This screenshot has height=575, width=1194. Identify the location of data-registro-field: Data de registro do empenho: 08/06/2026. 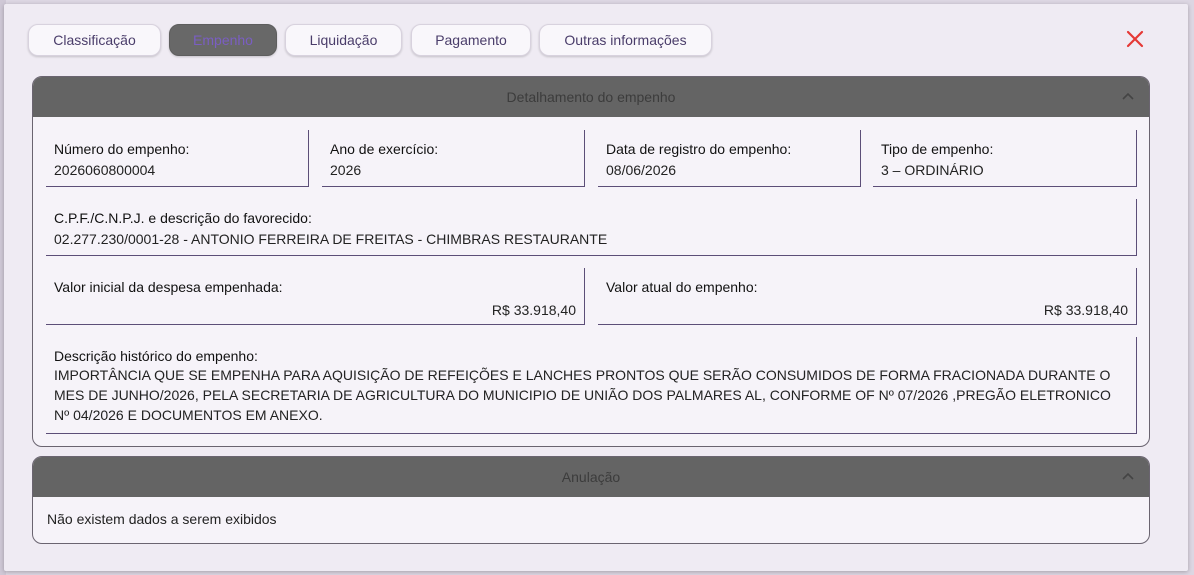
(729, 158).